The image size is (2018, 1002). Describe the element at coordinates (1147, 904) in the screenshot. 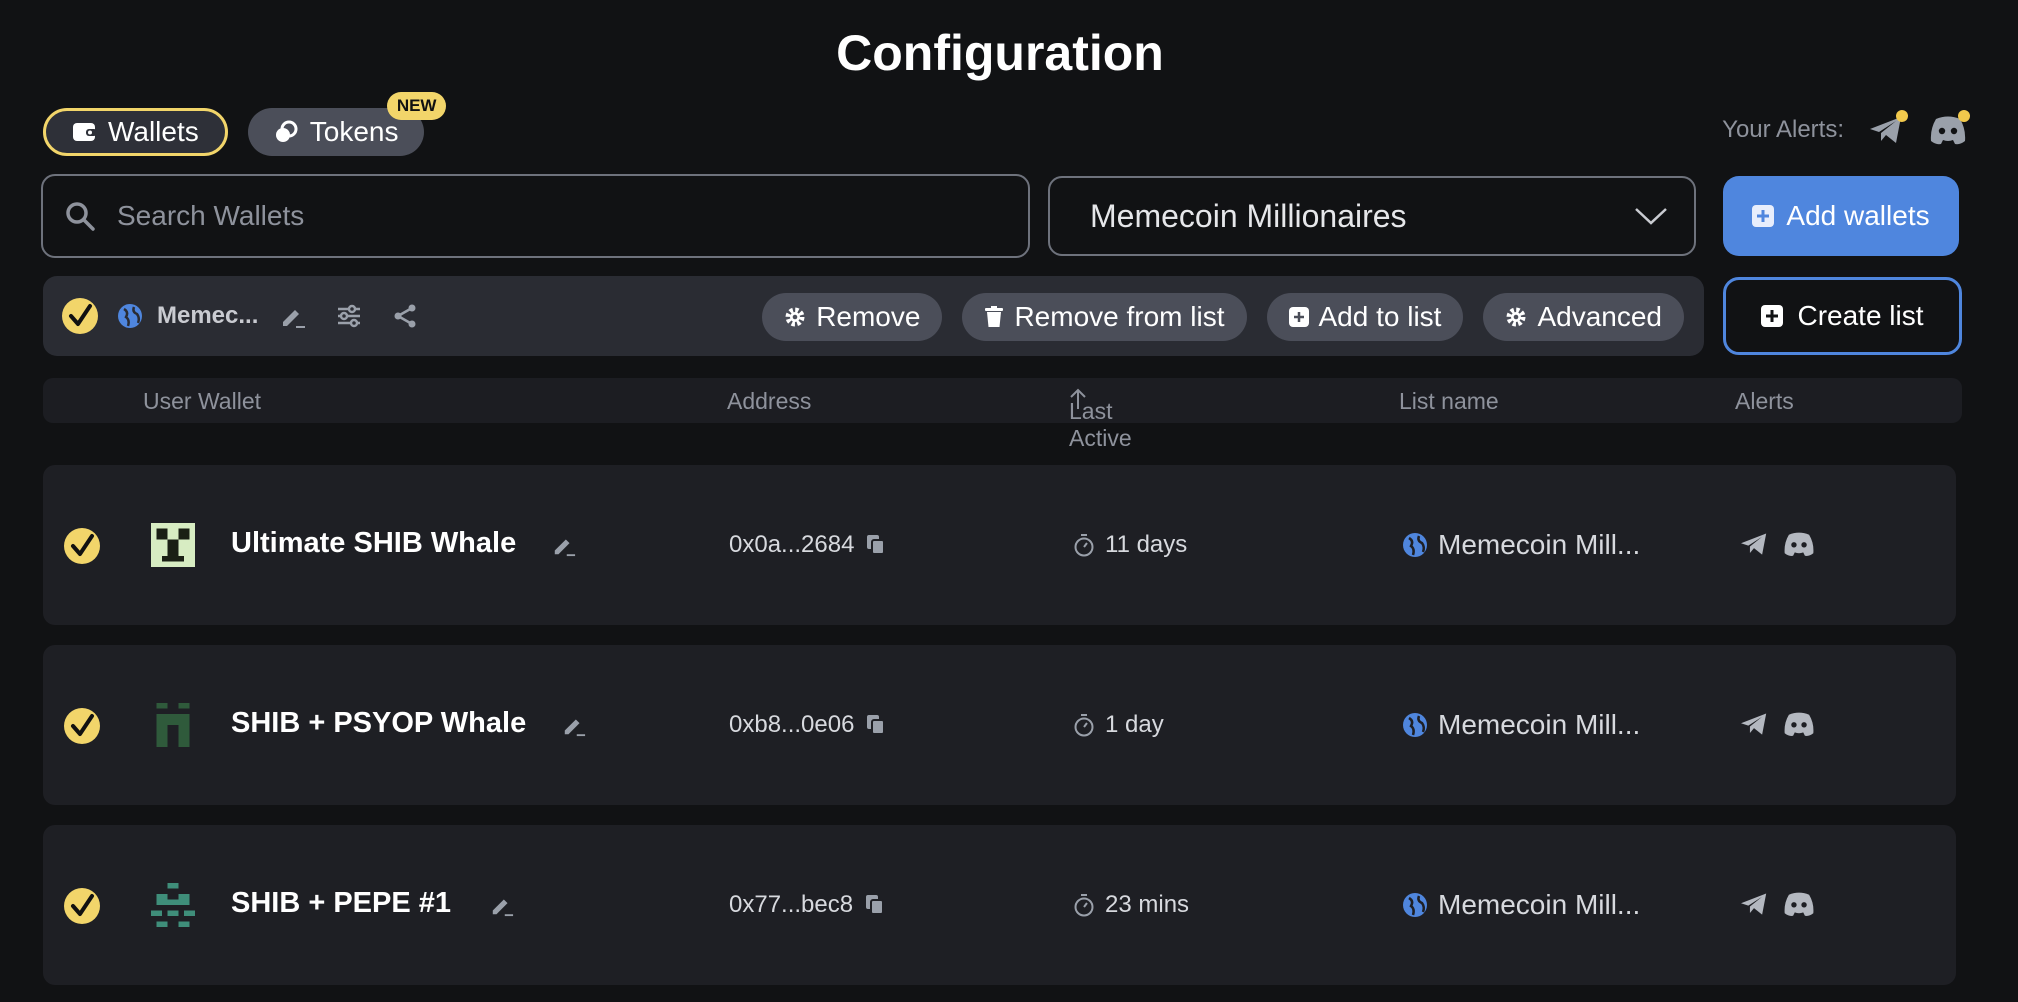

I see `last-active-text: 23 mins` at that location.